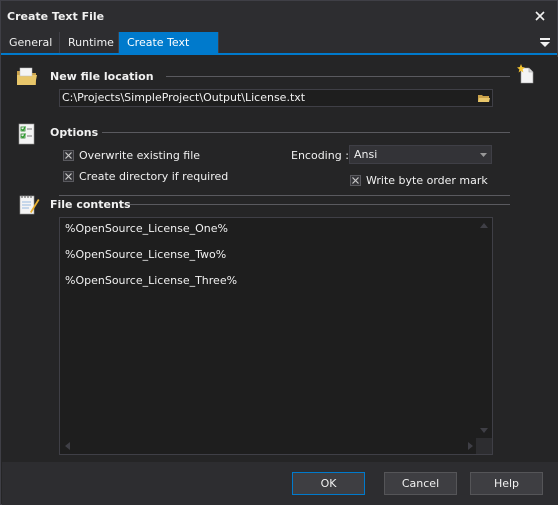  What do you see at coordinates (420, 483) in the screenshot?
I see `cancel-button: Cancel` at bounding box center [420, 483].